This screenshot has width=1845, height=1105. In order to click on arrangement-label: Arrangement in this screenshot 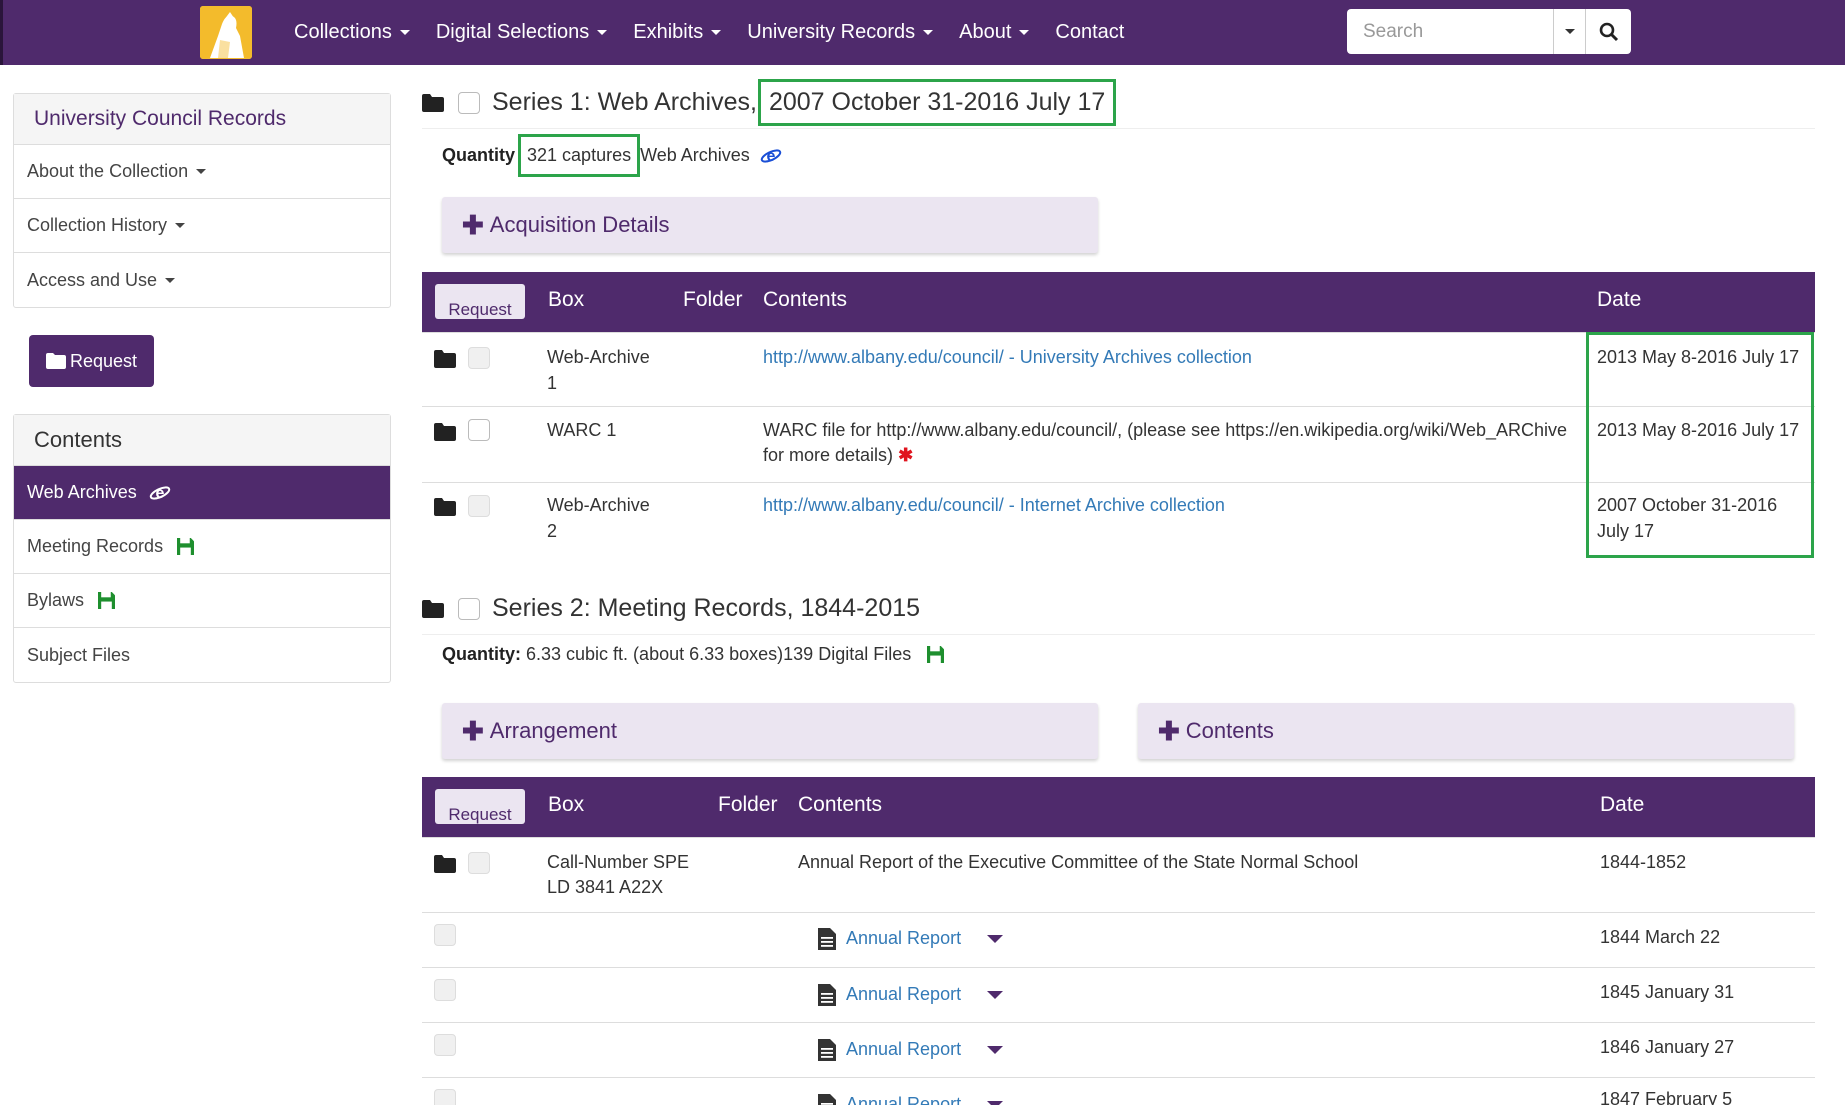, I will do `click(553, 730)`.